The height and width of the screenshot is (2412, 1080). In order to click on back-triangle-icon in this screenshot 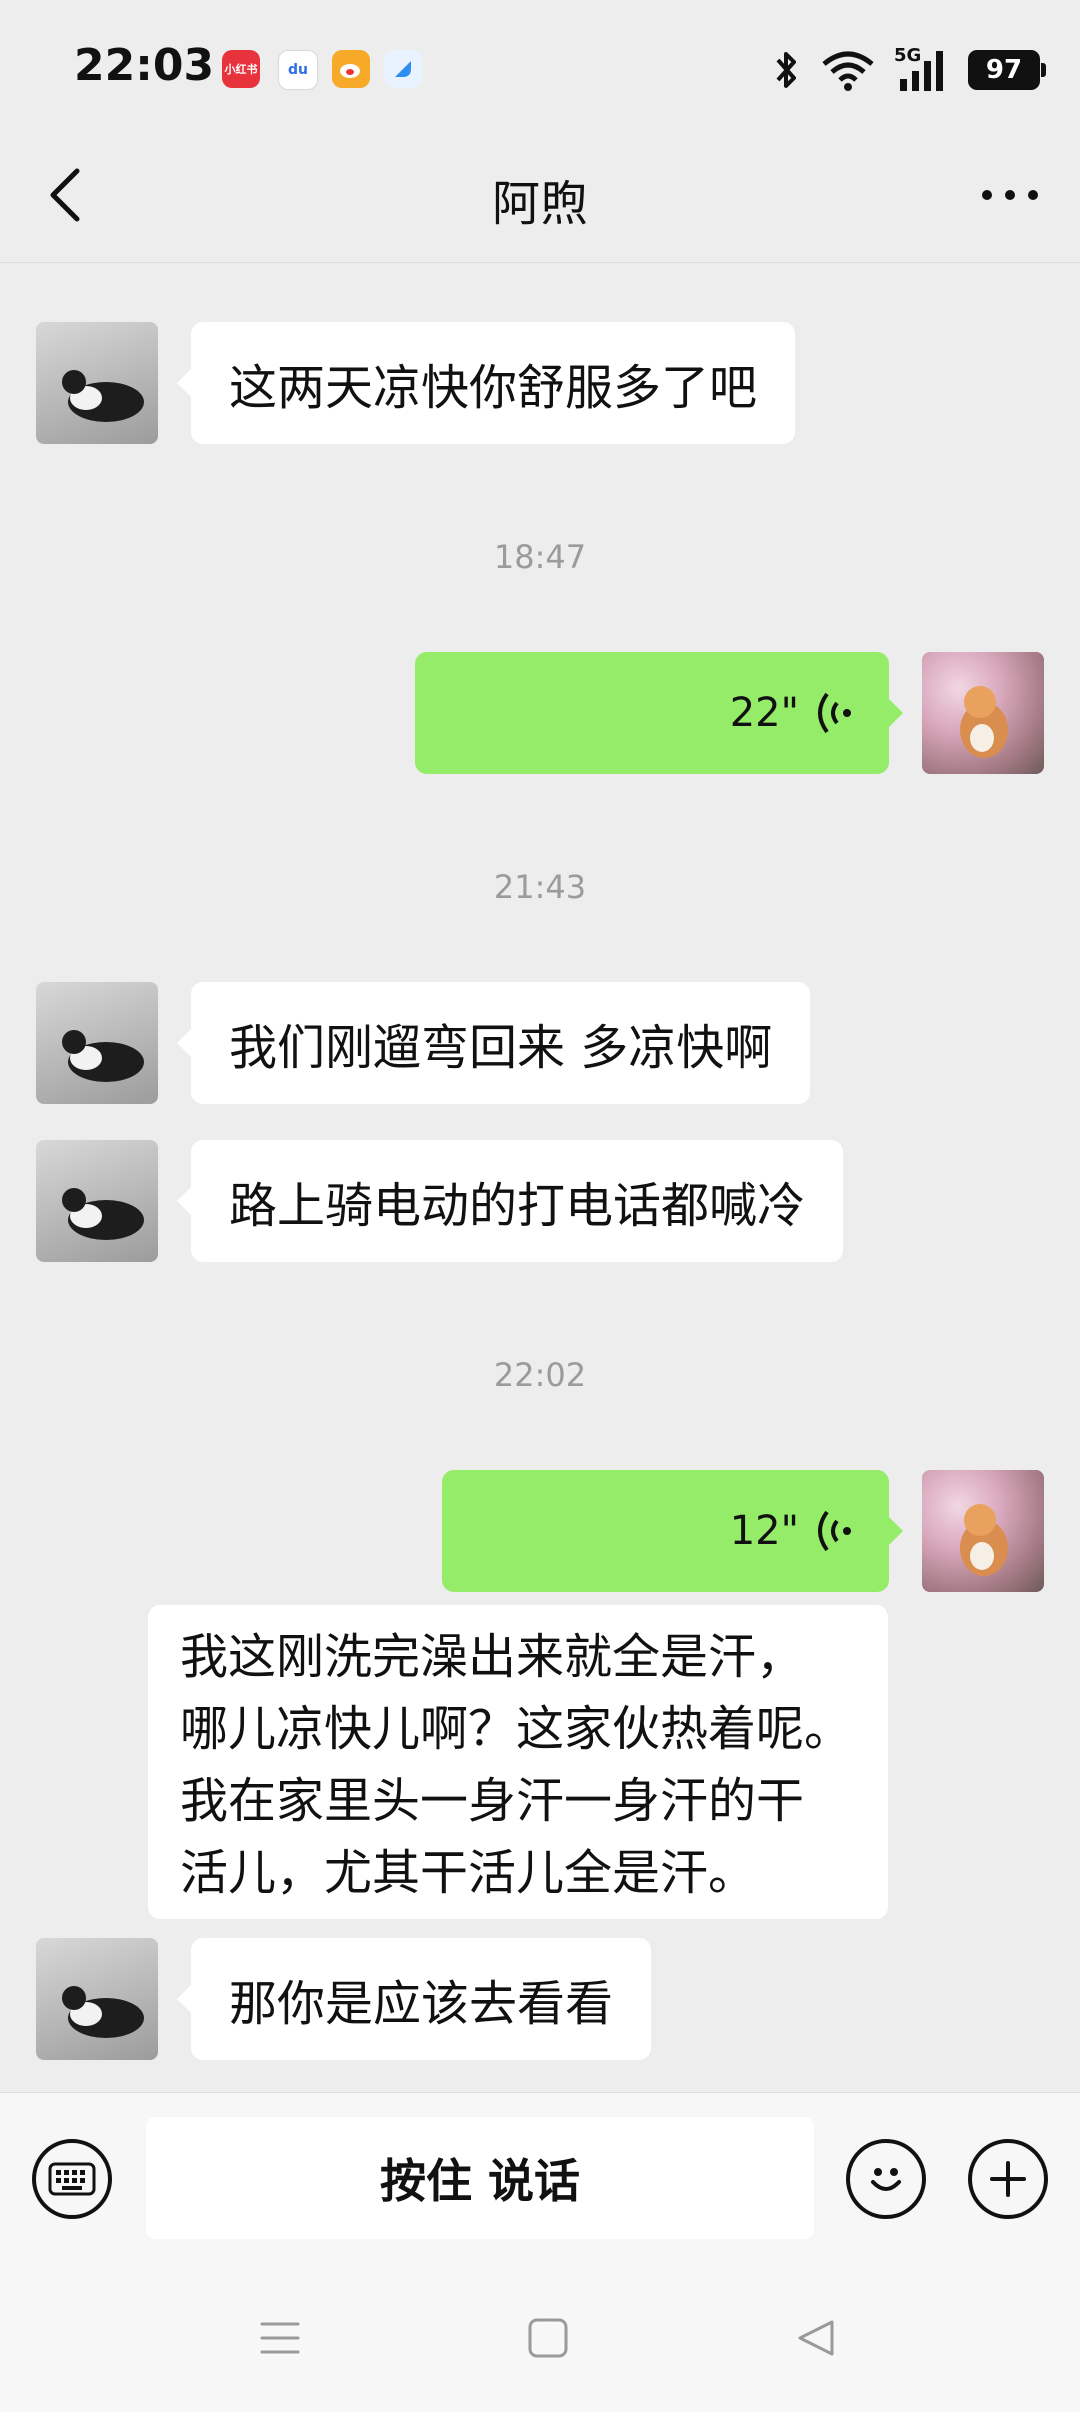, I will do `click(816, 2338)`.